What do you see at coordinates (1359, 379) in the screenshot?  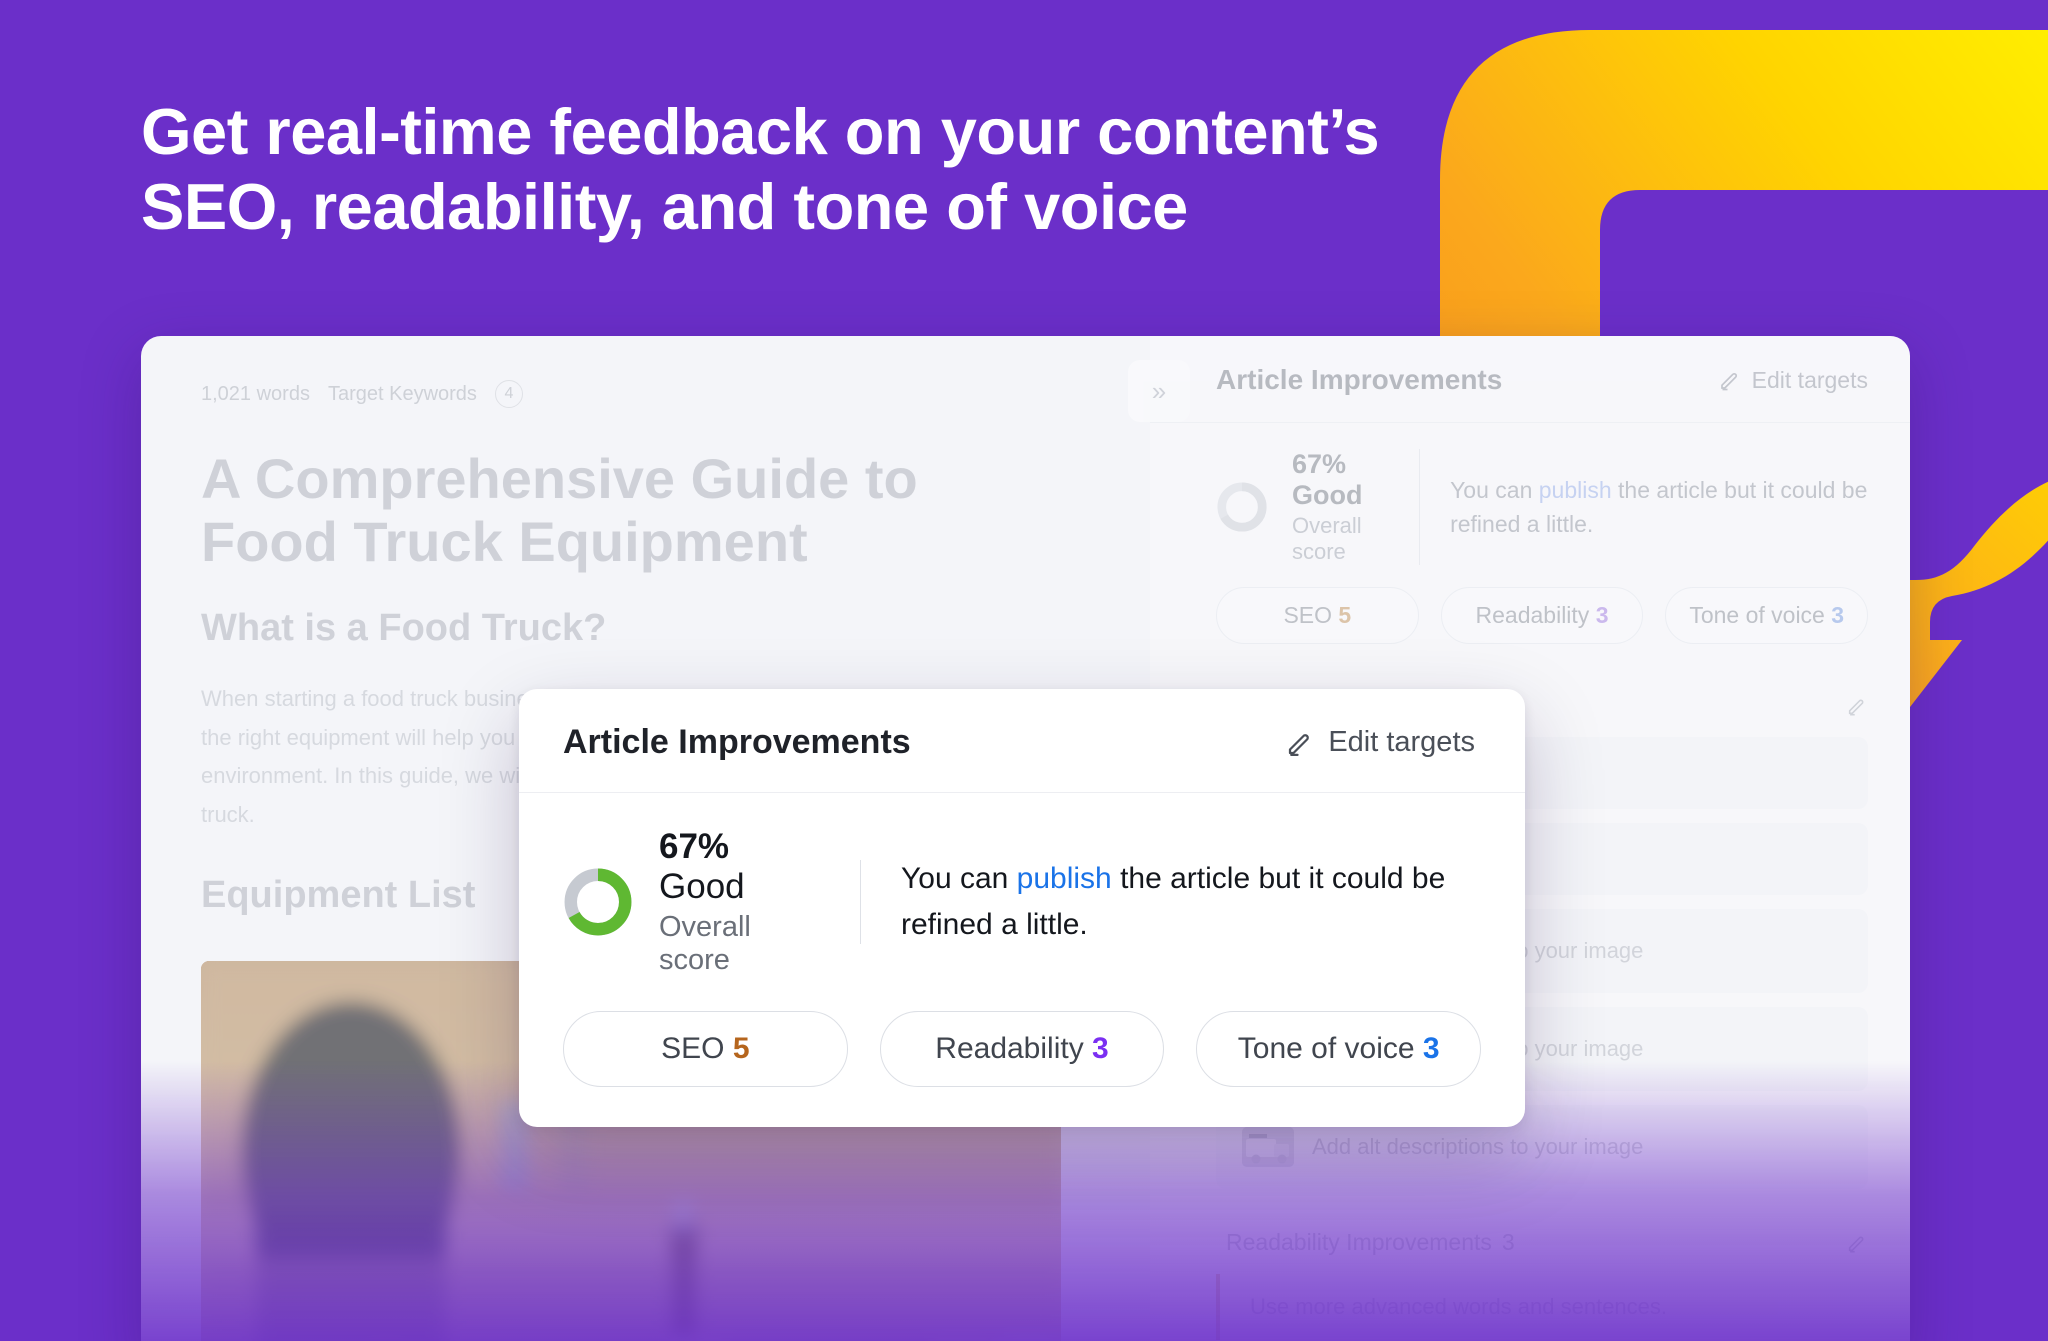 I see `side-panel-title: Article Improvements` at bounding box center [1359, 379].